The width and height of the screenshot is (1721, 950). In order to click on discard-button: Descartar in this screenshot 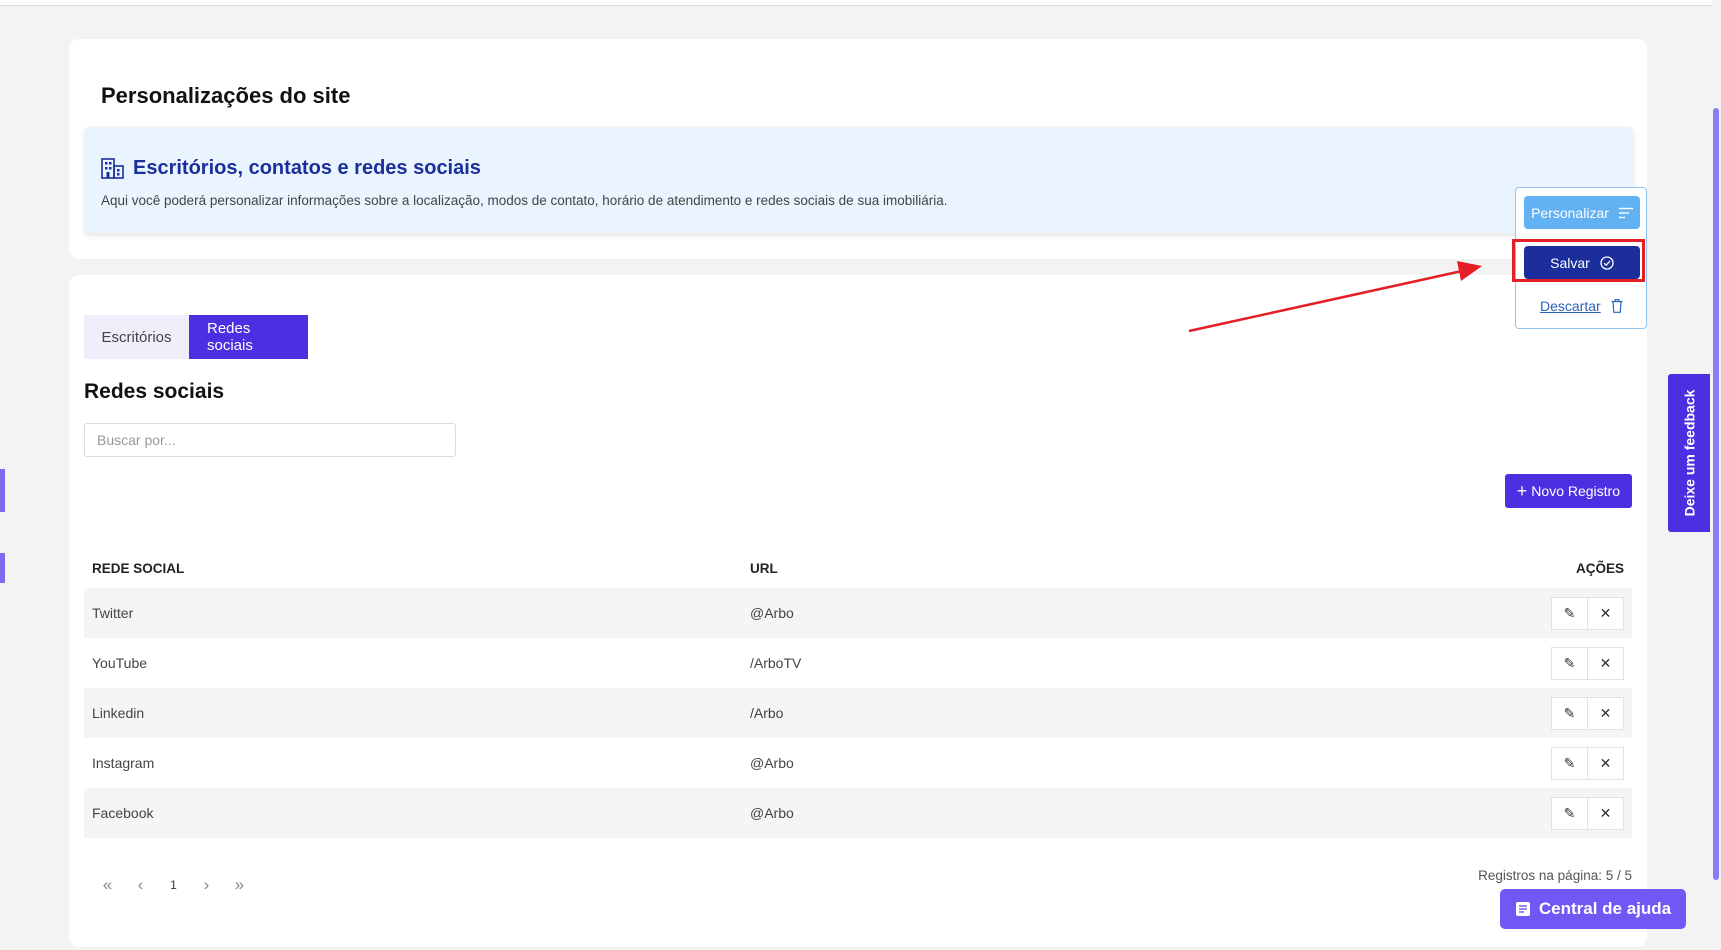, I will do `click(1581, 306)`.